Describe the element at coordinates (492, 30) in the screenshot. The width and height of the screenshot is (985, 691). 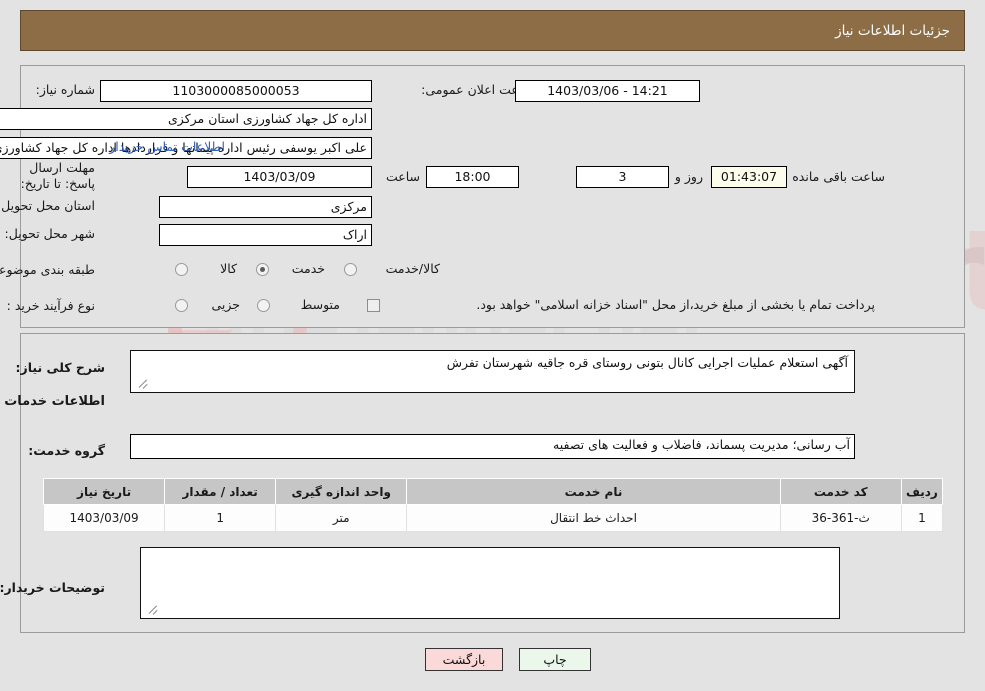
I see `window-title-bar: جزئیات اطلاعات نیاز` at that location.